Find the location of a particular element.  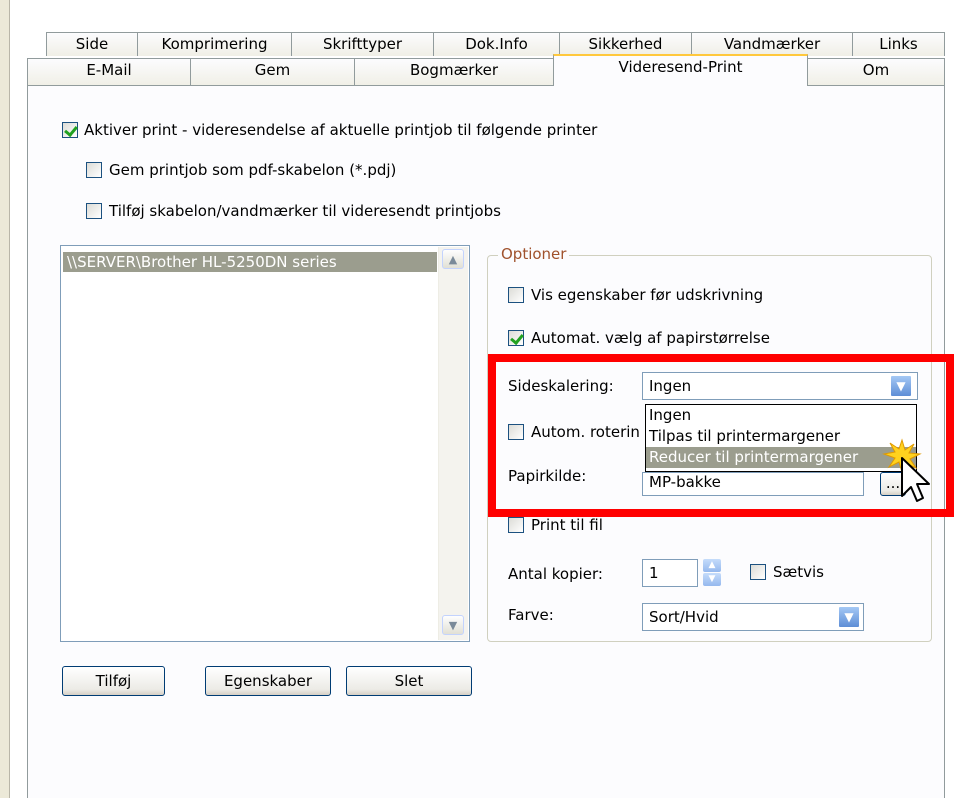

copies-input: 1 is located at coordinates (670, 573).